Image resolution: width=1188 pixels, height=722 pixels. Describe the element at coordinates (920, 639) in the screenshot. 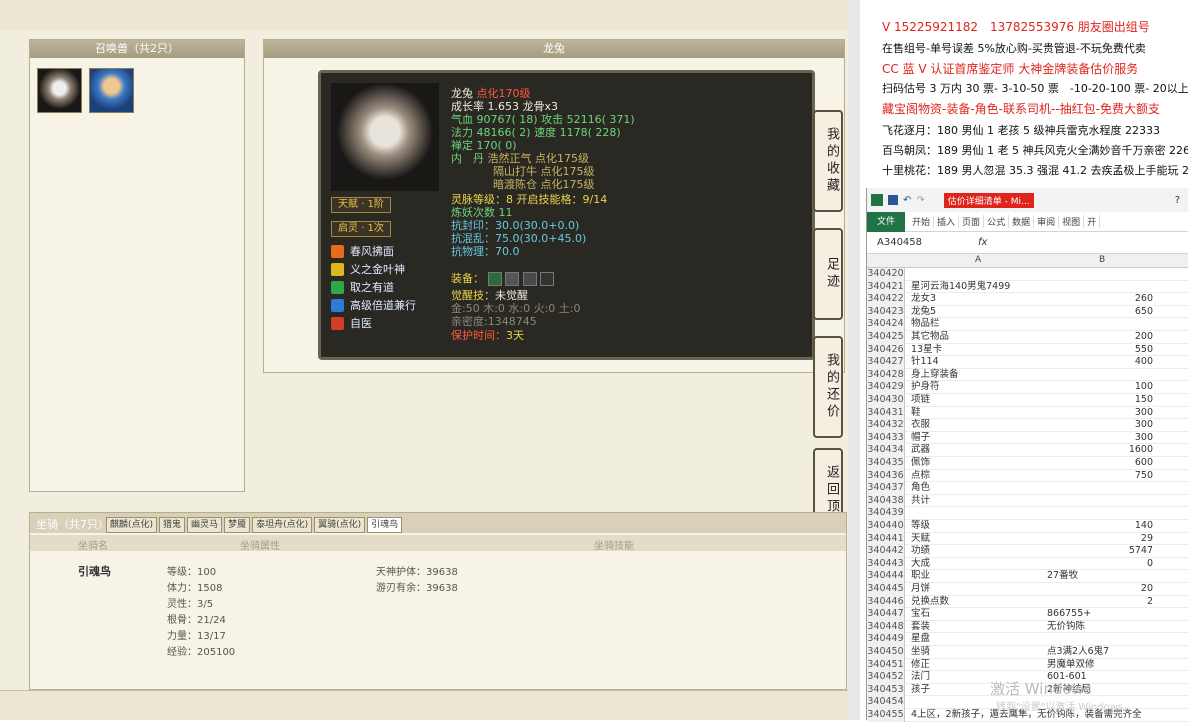

I see `cell-a: 星盘` at that location.